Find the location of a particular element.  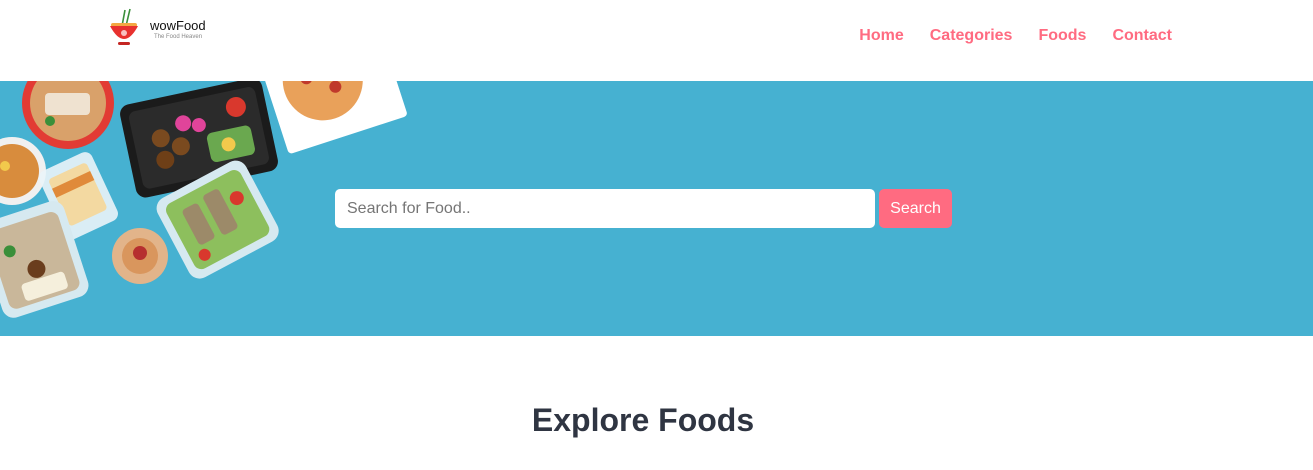

search-form: Search is located at coordinates (643, 208).